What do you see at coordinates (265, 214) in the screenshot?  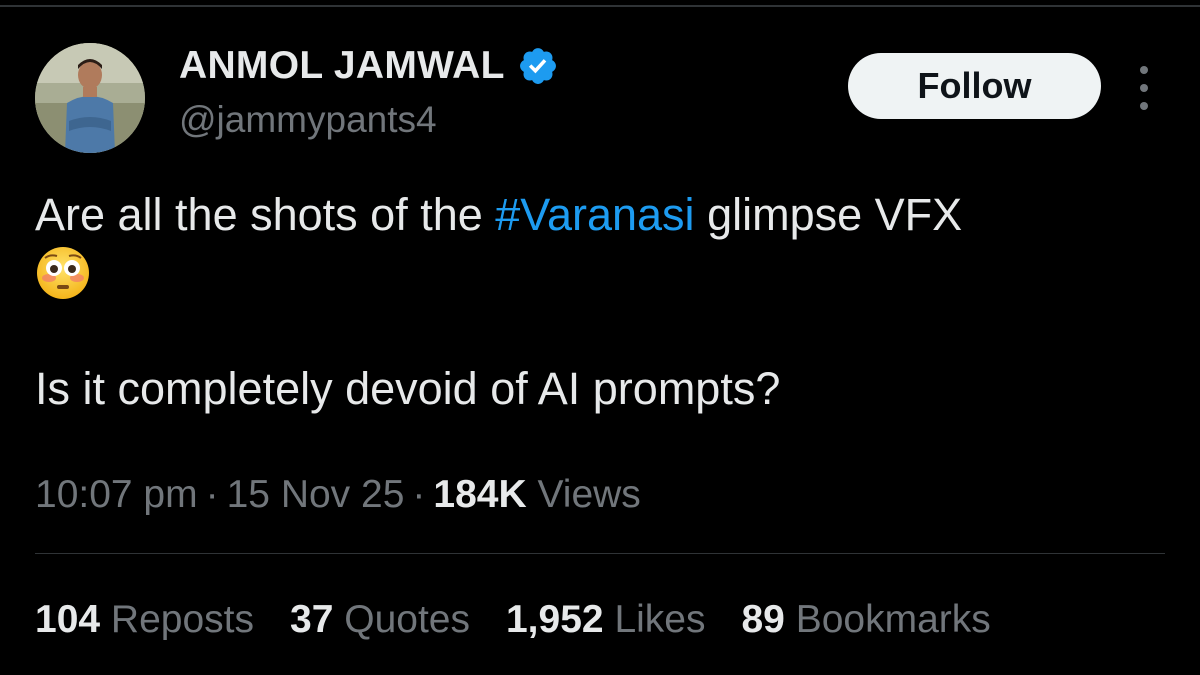 I see `tweet-text-segment: Are all the shots of the` at bounding box center [265, 214].